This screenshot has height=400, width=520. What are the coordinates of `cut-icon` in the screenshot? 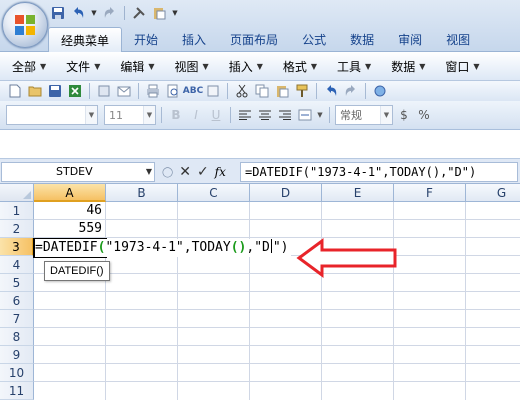 It's located at (242, 91).